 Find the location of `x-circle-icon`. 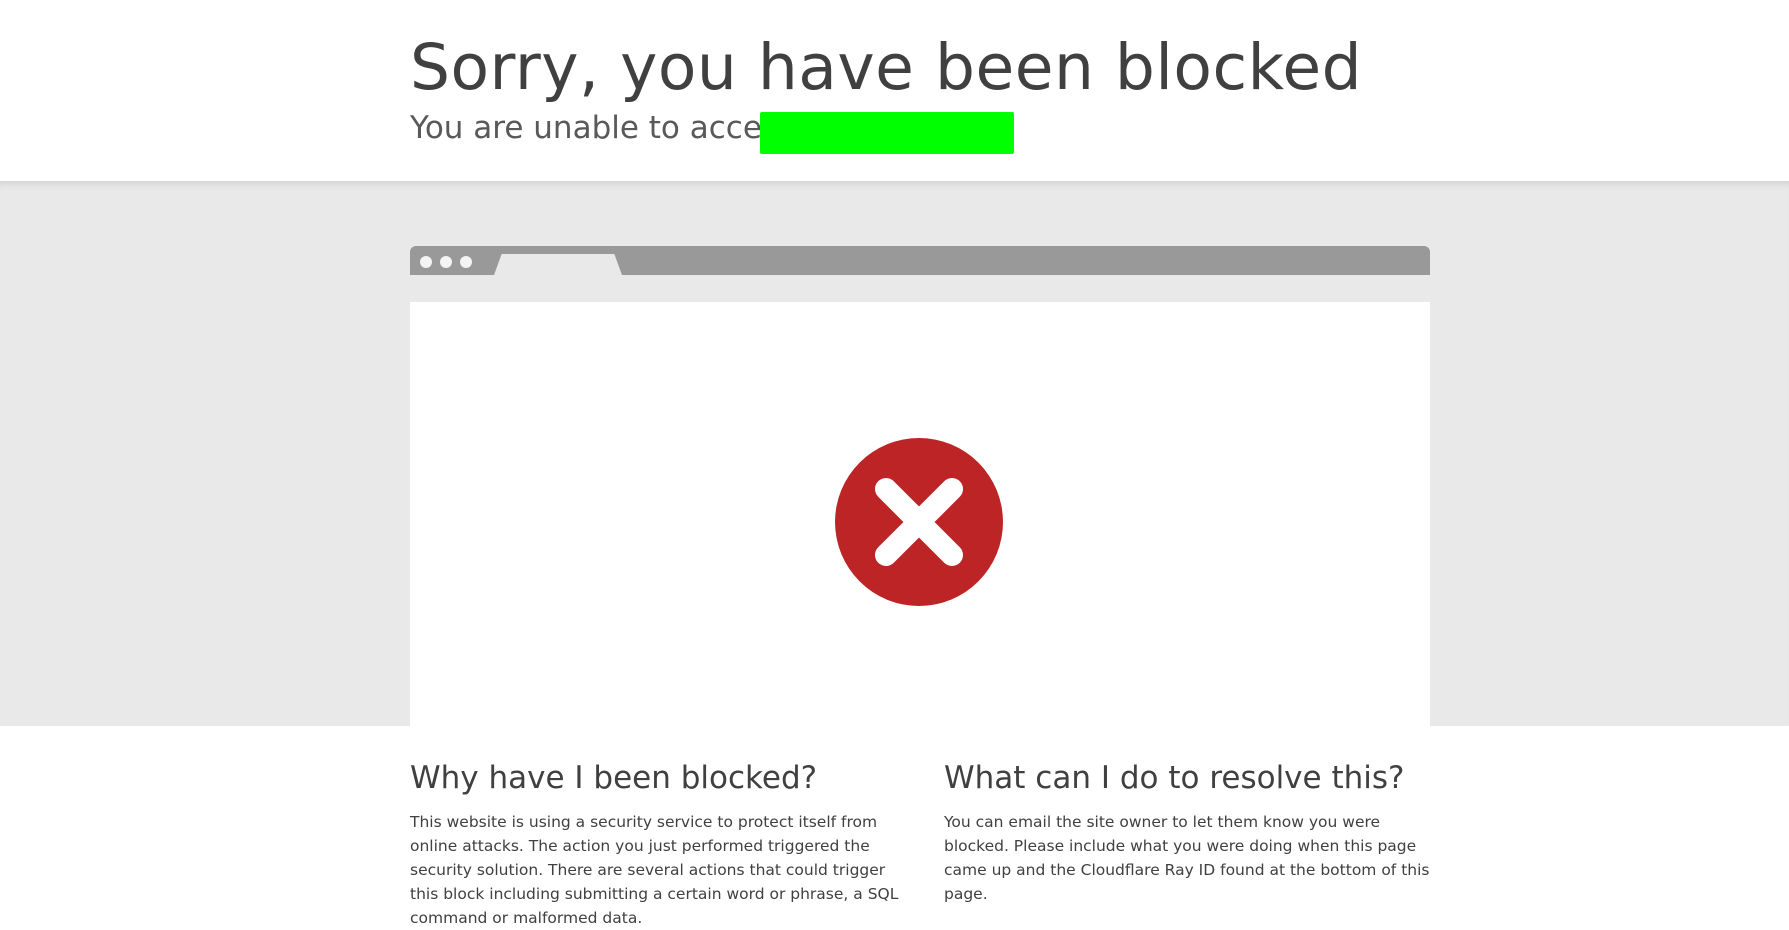

x-circle-icon is located at coordinates (919, 522).